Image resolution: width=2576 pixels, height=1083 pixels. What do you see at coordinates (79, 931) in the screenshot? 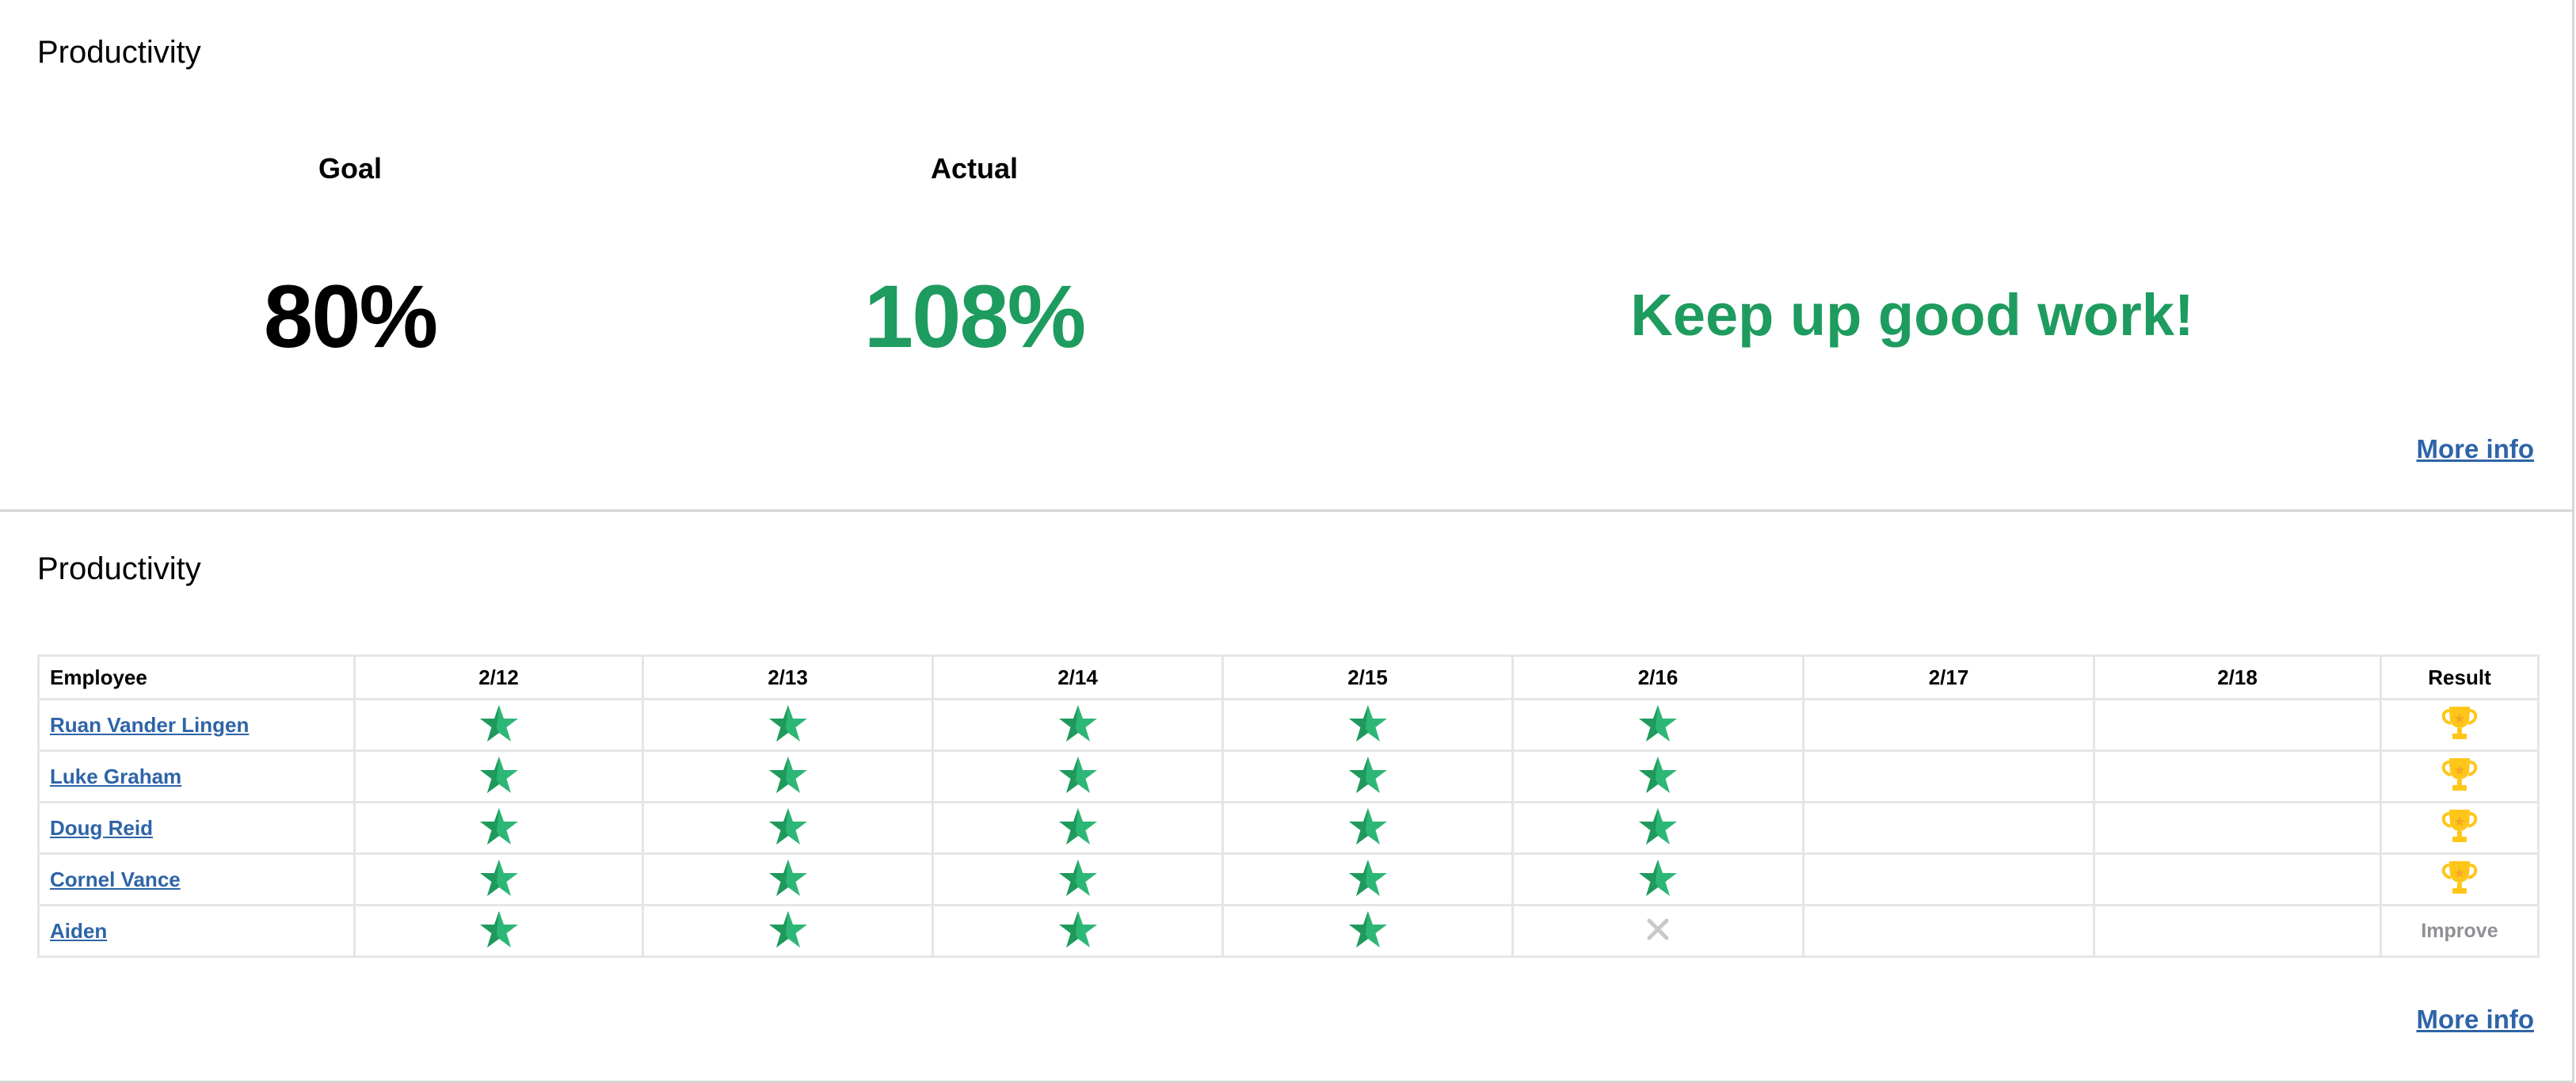
I see `employee-link: Aiden` at bounding box center [79, 931].